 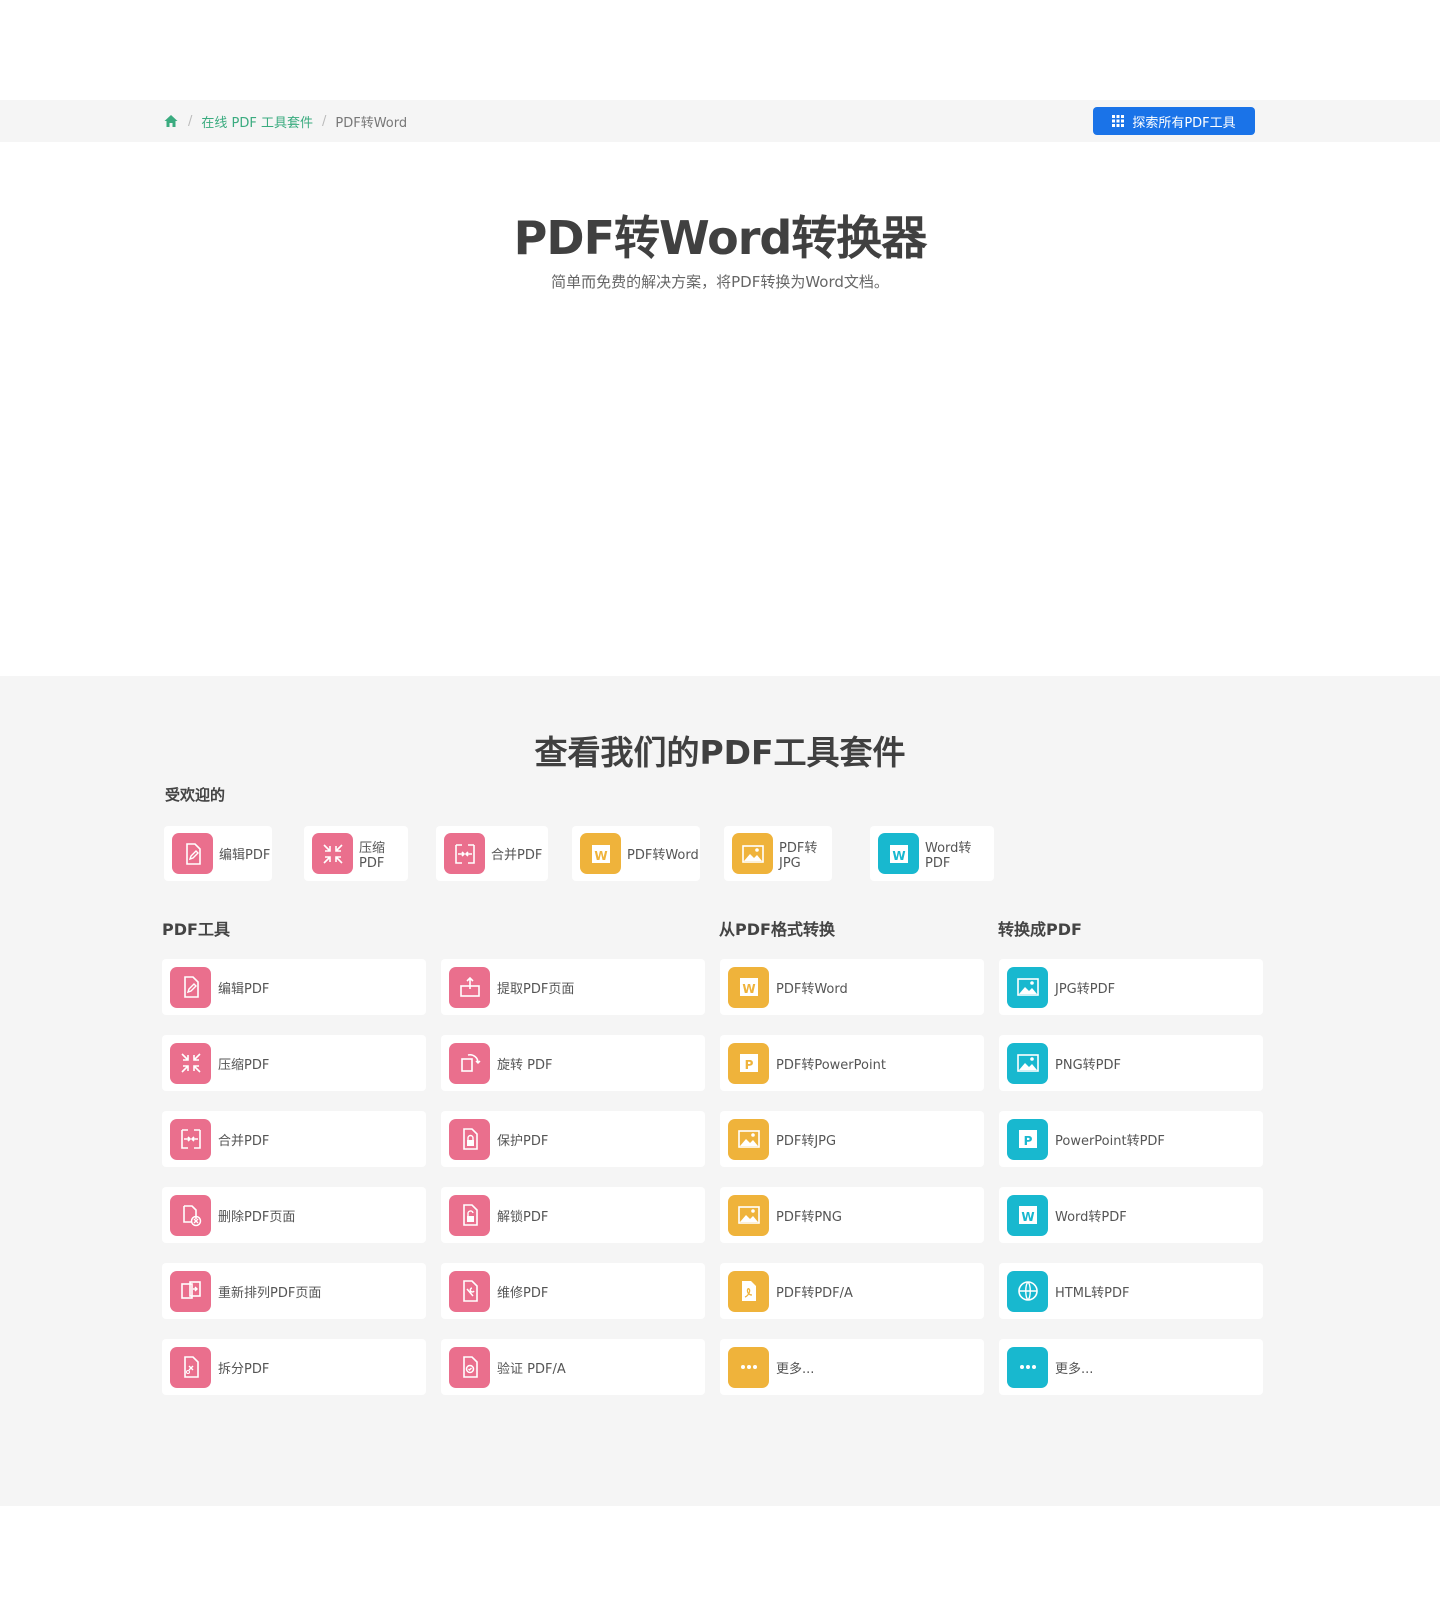 What do you see at coordinates (778, 853) in the screenshot?
I see `popular-tool-card: PDF转JPG` at bounding box center [778, 853].